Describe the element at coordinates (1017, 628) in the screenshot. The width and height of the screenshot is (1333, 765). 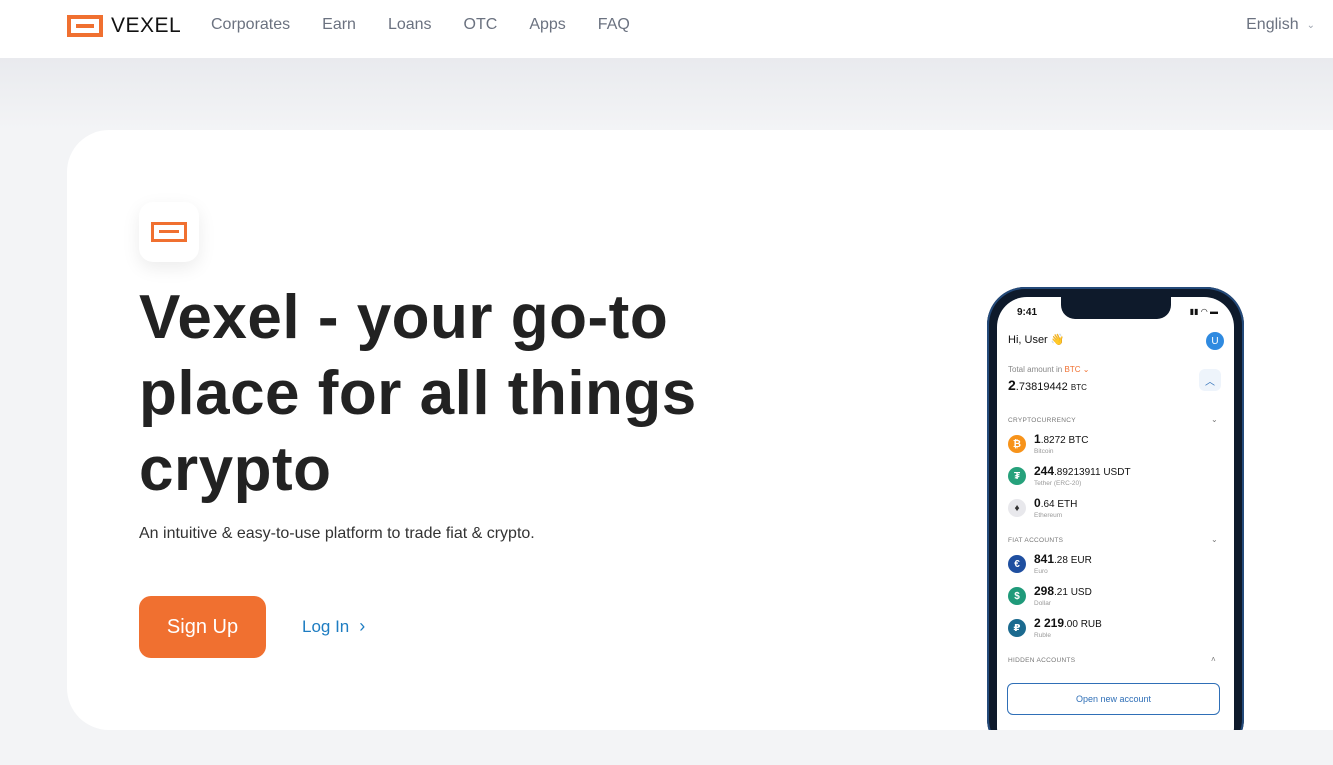
I see `ruble-icon: ₽` at that location.